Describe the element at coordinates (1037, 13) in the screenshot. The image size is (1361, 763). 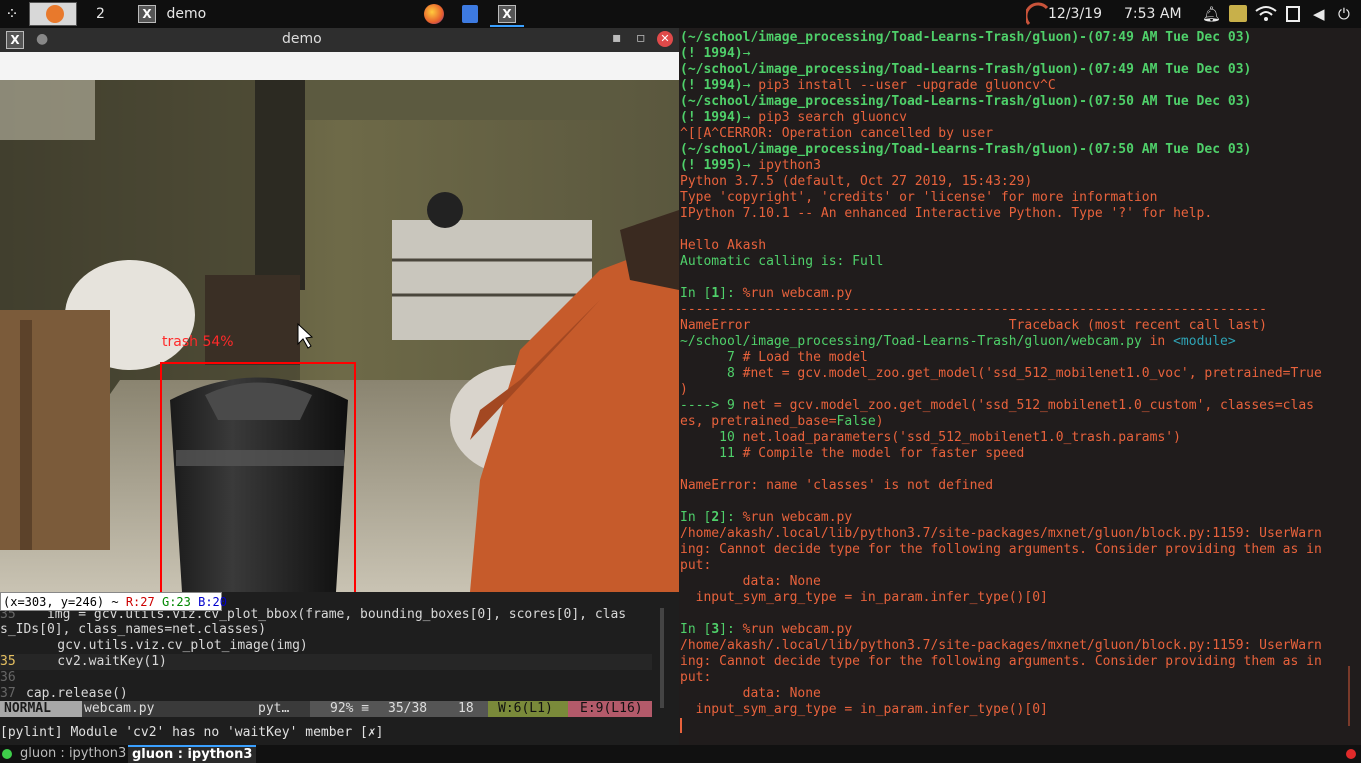
I see `cpu-arc-icon` at that location.